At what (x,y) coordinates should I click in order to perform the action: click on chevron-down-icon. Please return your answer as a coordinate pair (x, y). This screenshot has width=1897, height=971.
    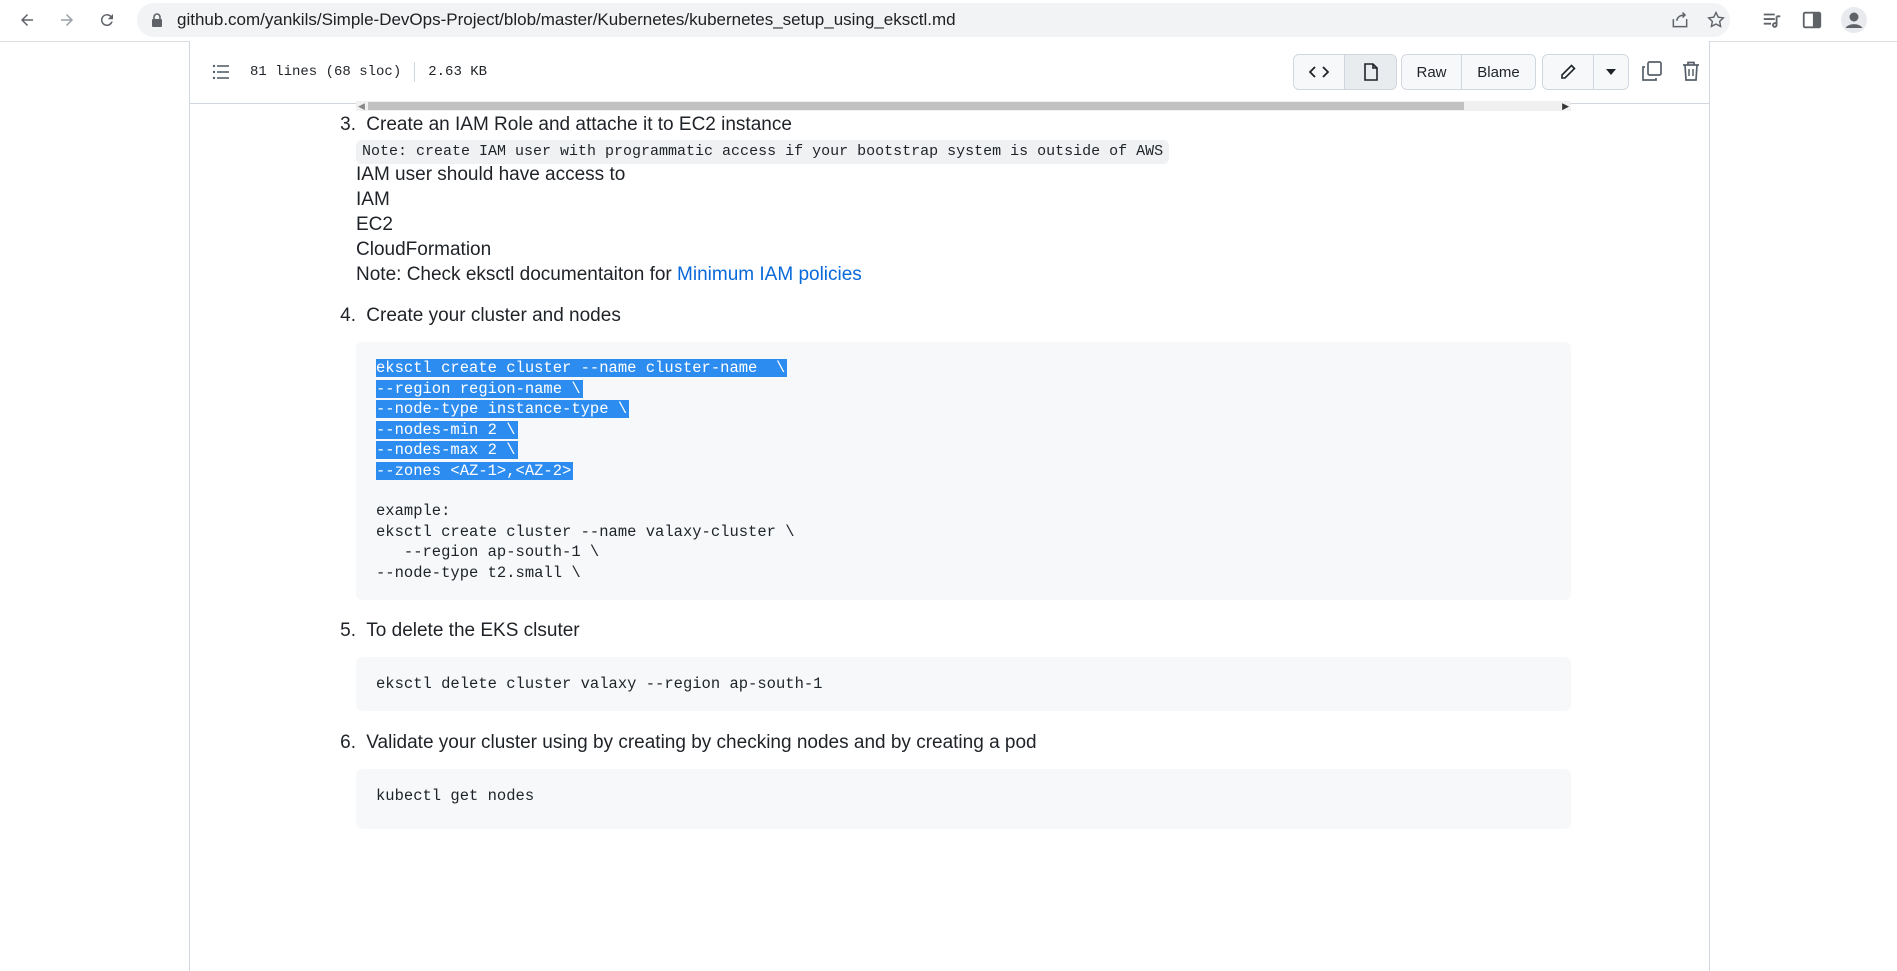
    Looking at the image, I should click on (1611, 72).